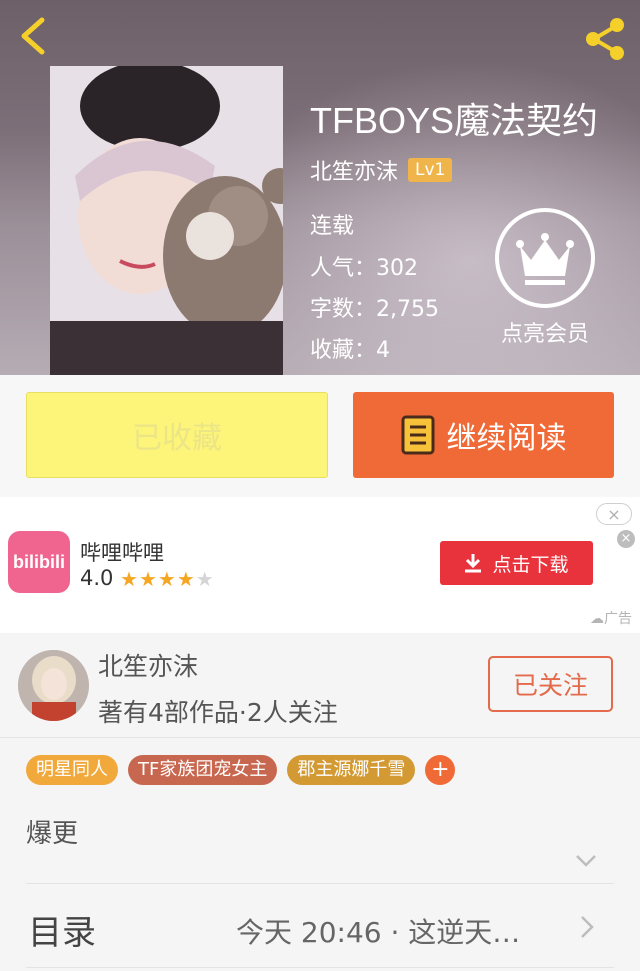  Describe the element at coordinates (473, 563) in the screenshot. I see `download-icon` at that location.